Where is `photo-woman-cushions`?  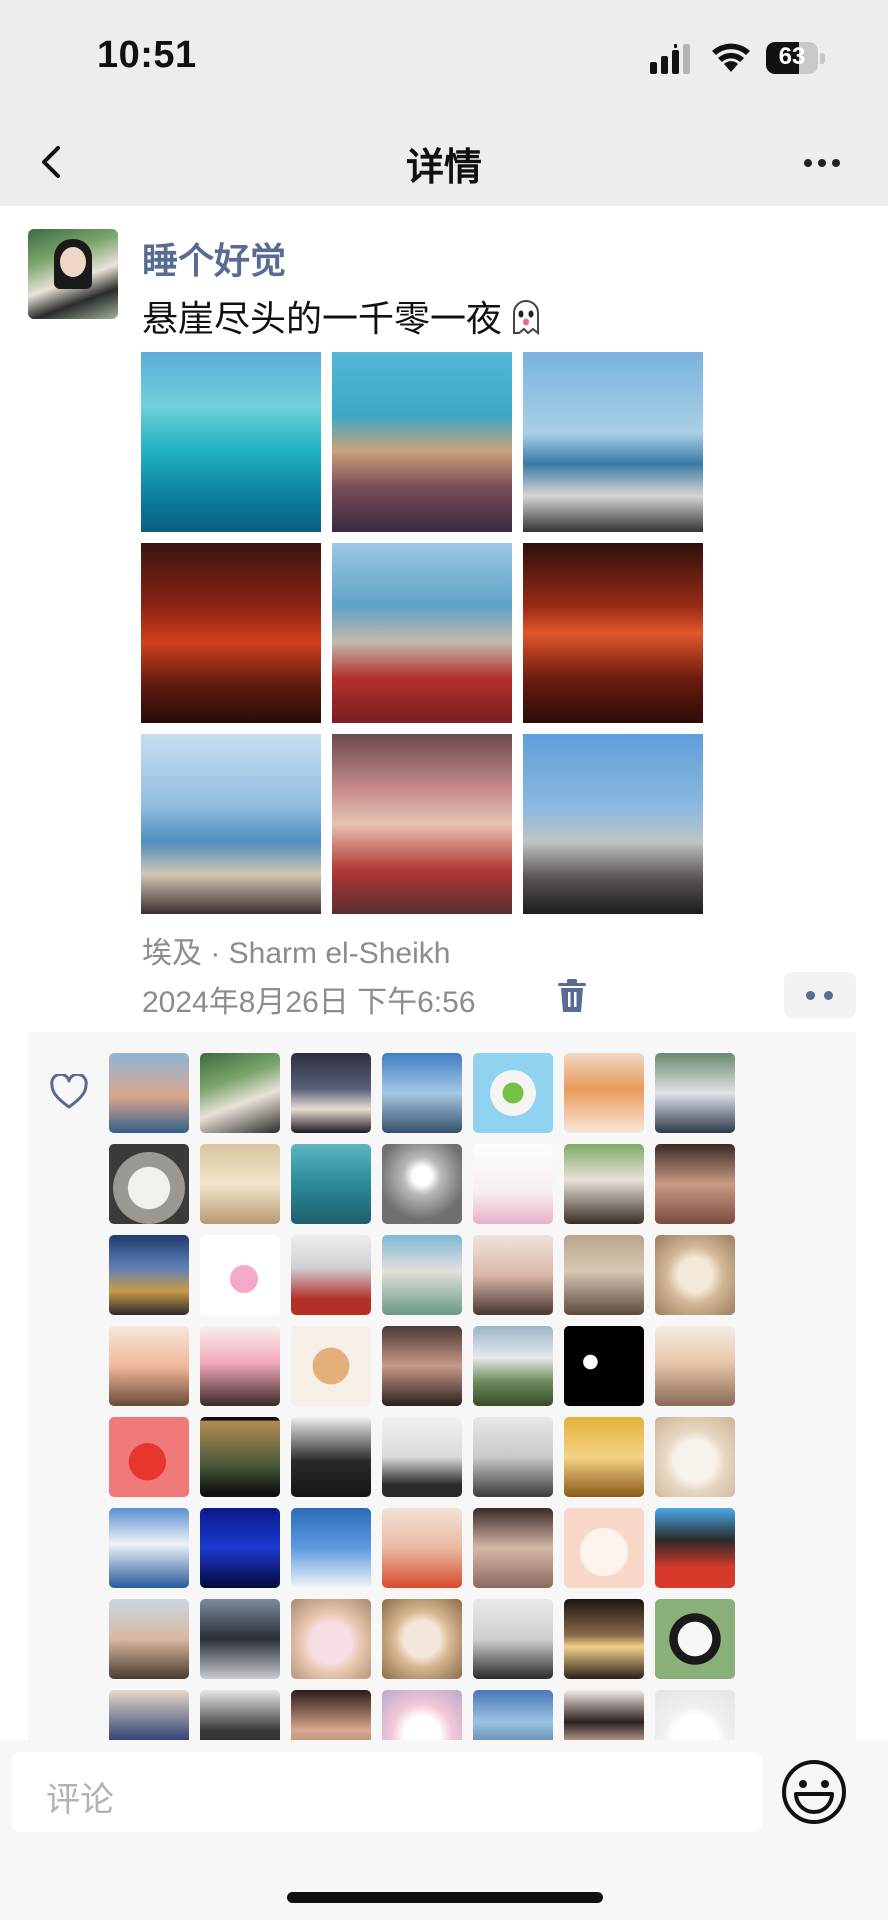 photo-woman-cushions is located at coordinates (422, 633).